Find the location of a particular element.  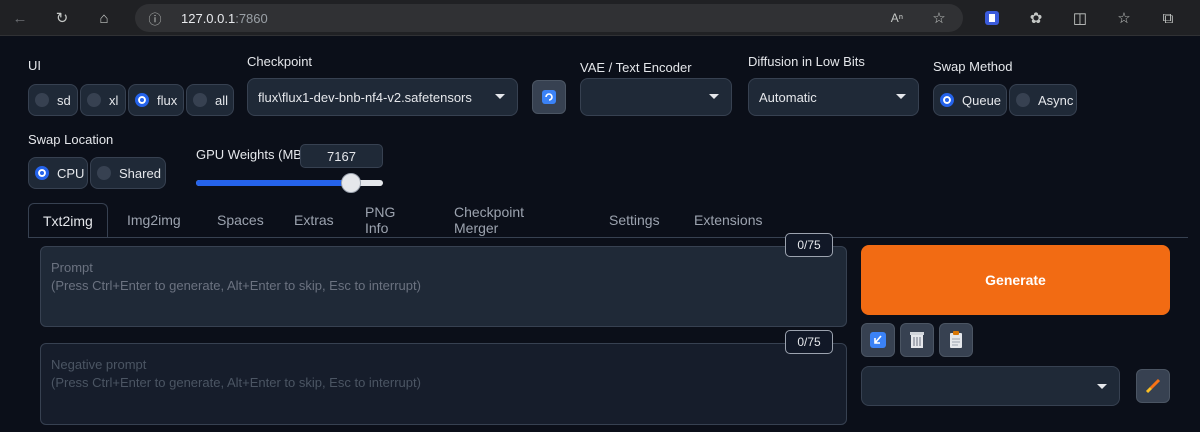

apply-styles-button is located at coordinates (956, 340).